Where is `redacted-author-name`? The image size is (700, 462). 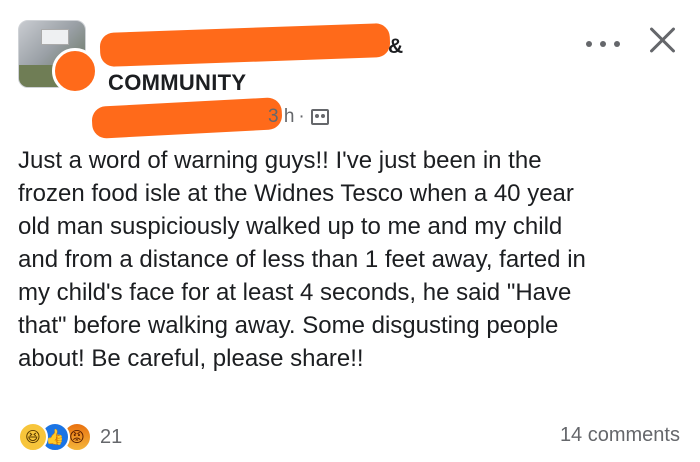
redacted-author-name is located at coordinates (187, 118).